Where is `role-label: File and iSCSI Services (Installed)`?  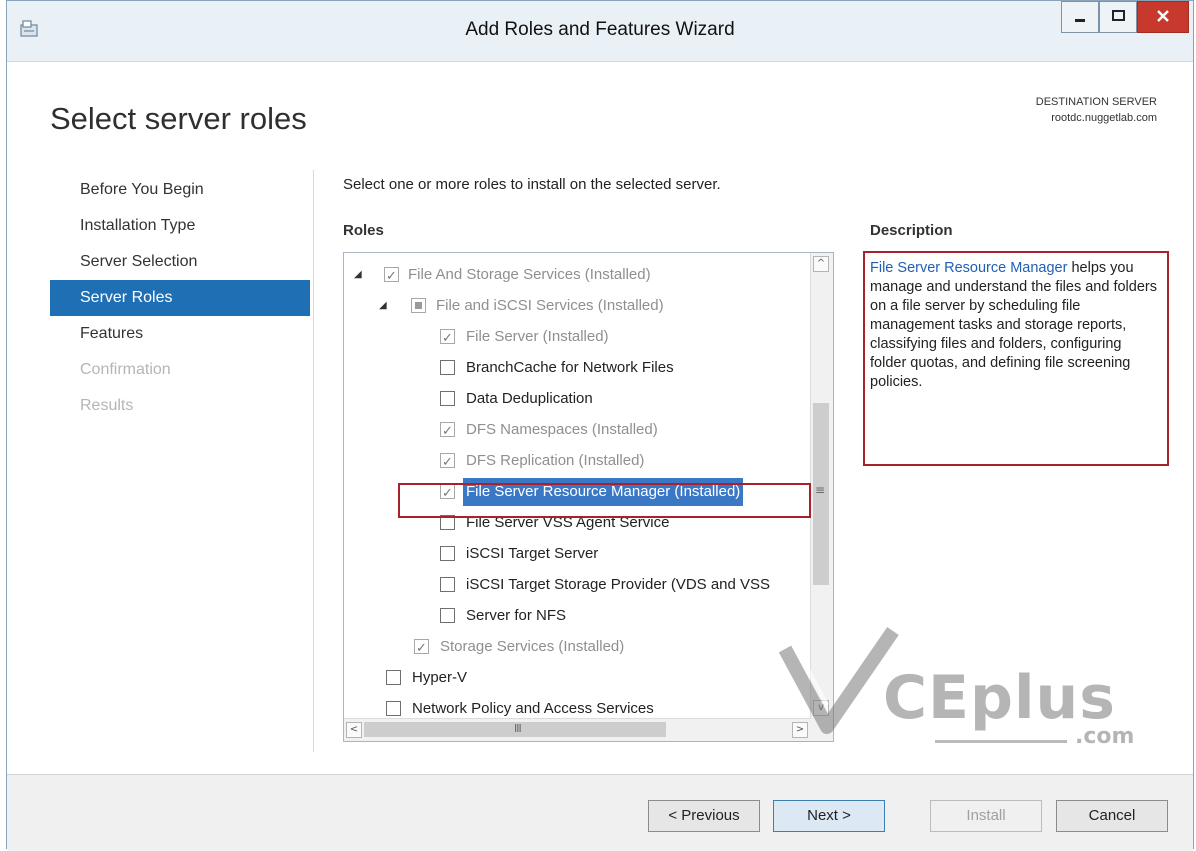
role-label: File and iSCSI Services (Installed) is located at coordinates (550, 305).